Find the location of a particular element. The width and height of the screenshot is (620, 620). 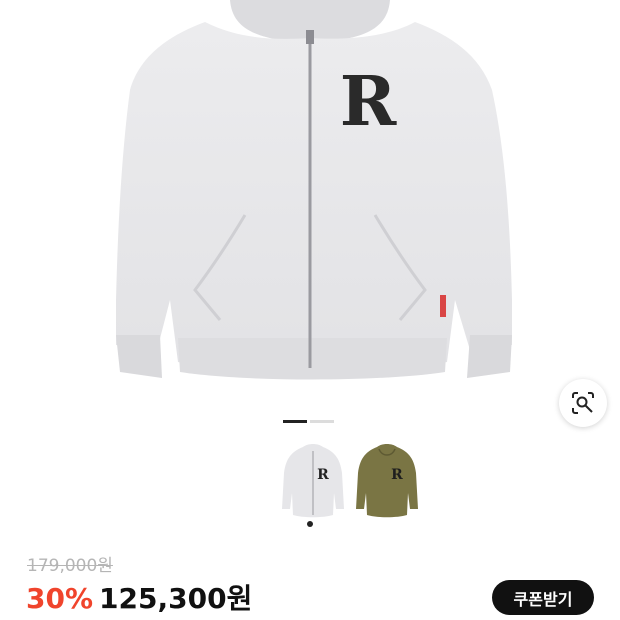

gallery-pager is located at coordinates (308, 421).